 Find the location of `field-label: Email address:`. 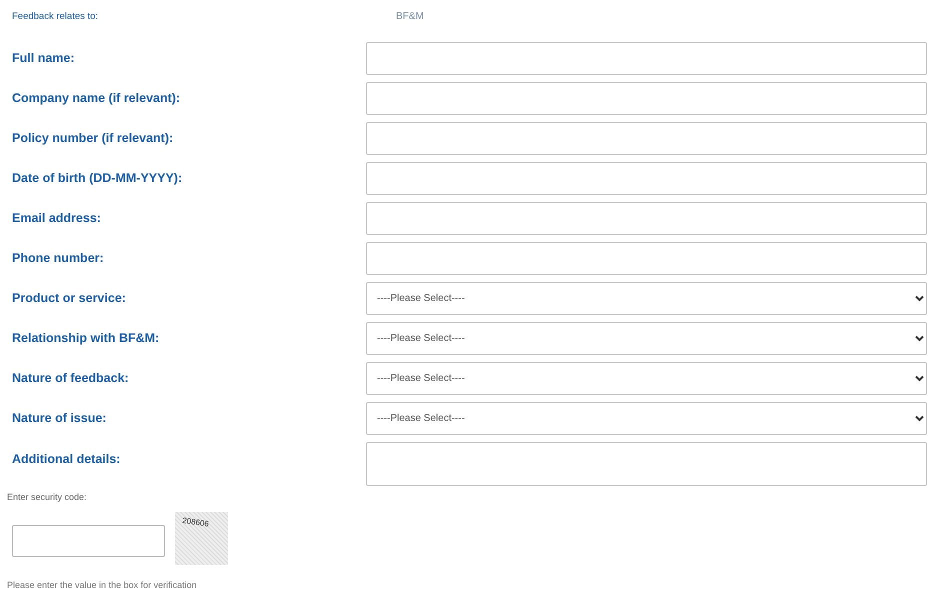

field-label: Email address: is located at coordinates (56, 217).